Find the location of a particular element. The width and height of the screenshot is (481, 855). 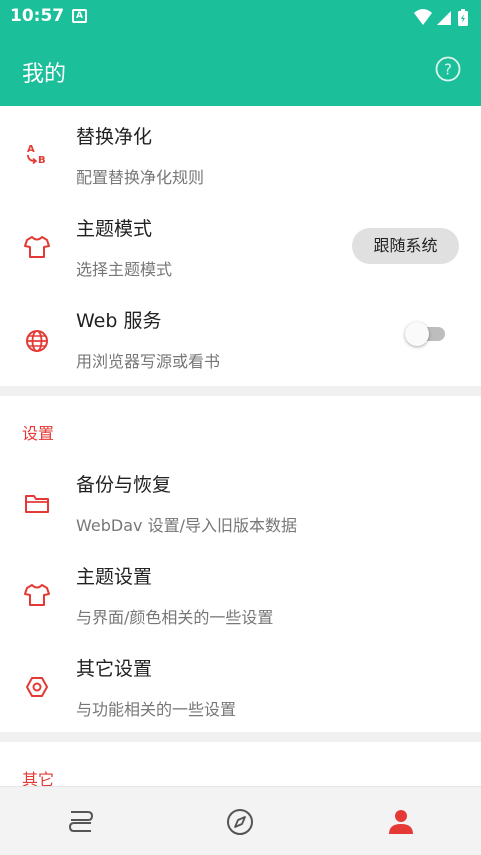

web-service-subtitle: 用浏览器写源或看书 is located at coordinates (148, 361).